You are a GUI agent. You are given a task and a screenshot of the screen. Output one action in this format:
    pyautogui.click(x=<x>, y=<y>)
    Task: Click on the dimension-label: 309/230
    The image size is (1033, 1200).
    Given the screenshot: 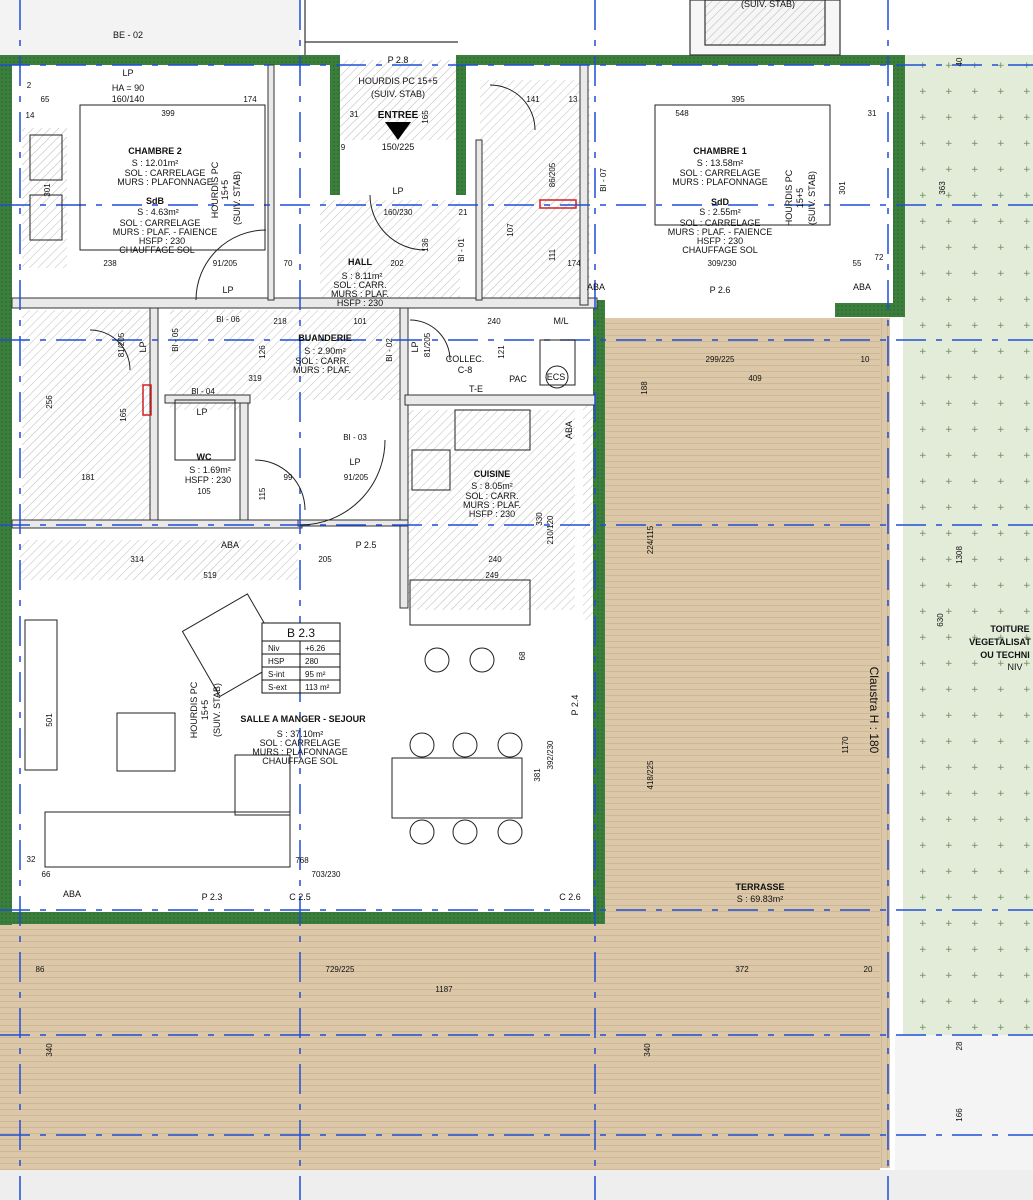 What is the action you would take?
    pyautogui.click(x=722, y=263)
    